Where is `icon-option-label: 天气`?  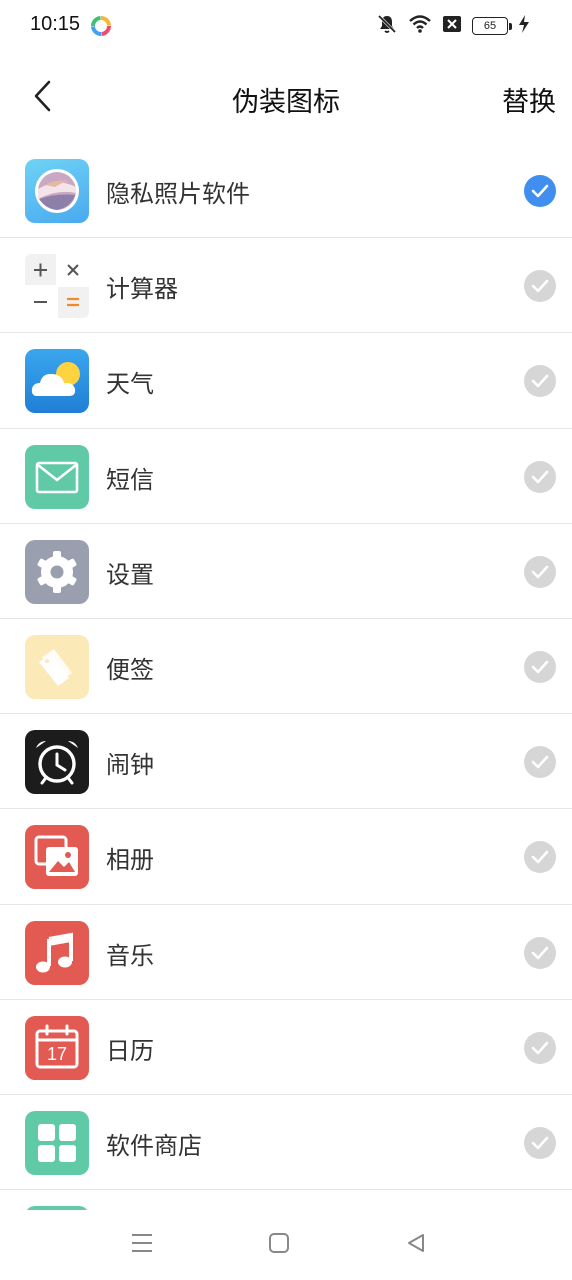 icon-option-label: 天气 is located at coordinates (130, 384).